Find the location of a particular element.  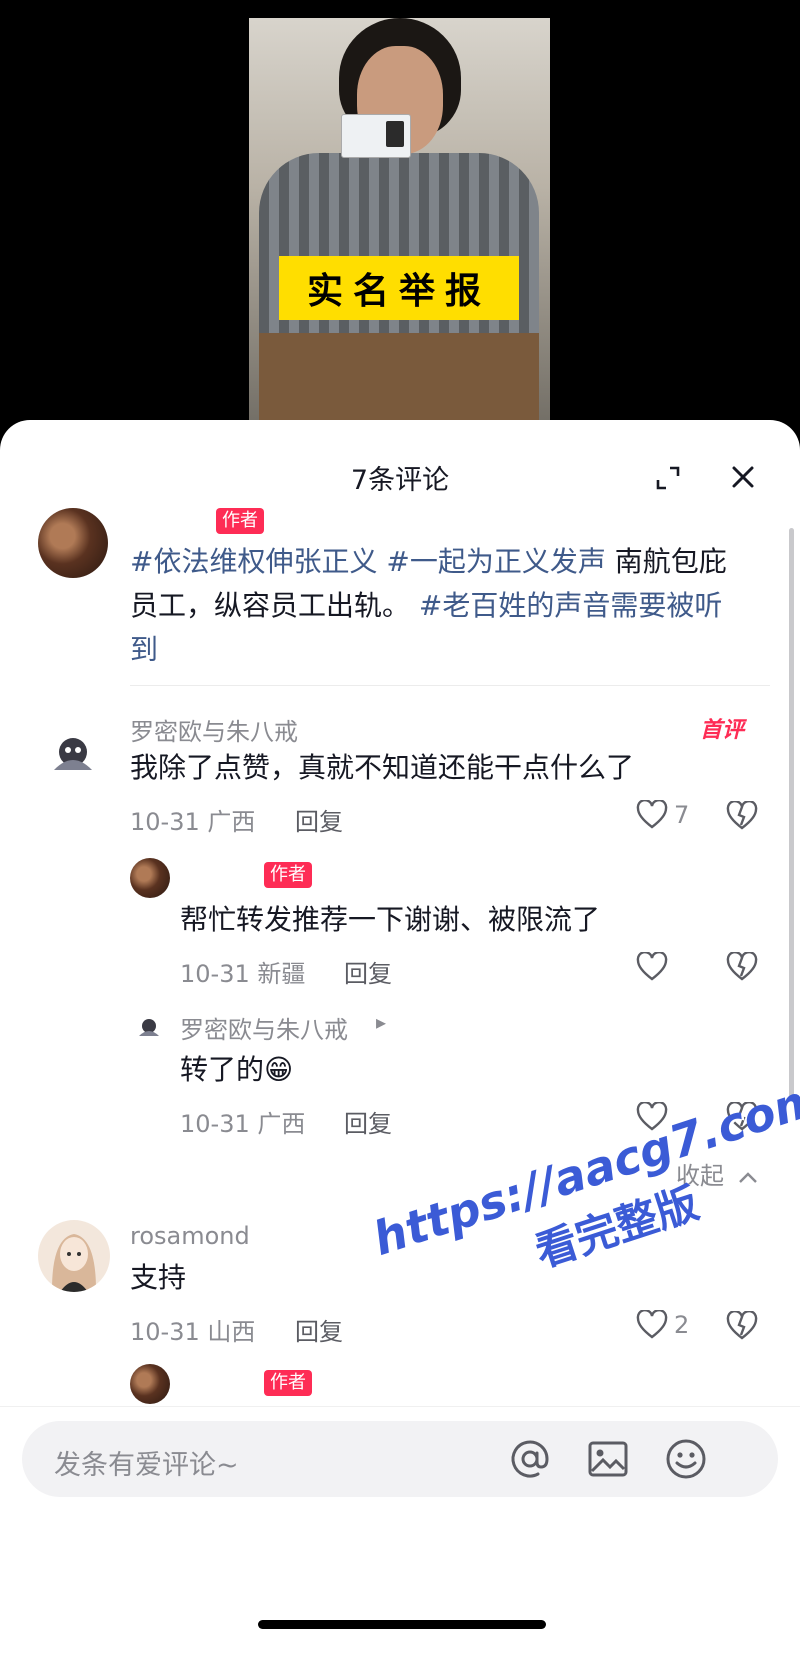

reply-date-location: 10-31 新疆 is located at coordinates (243, 974).